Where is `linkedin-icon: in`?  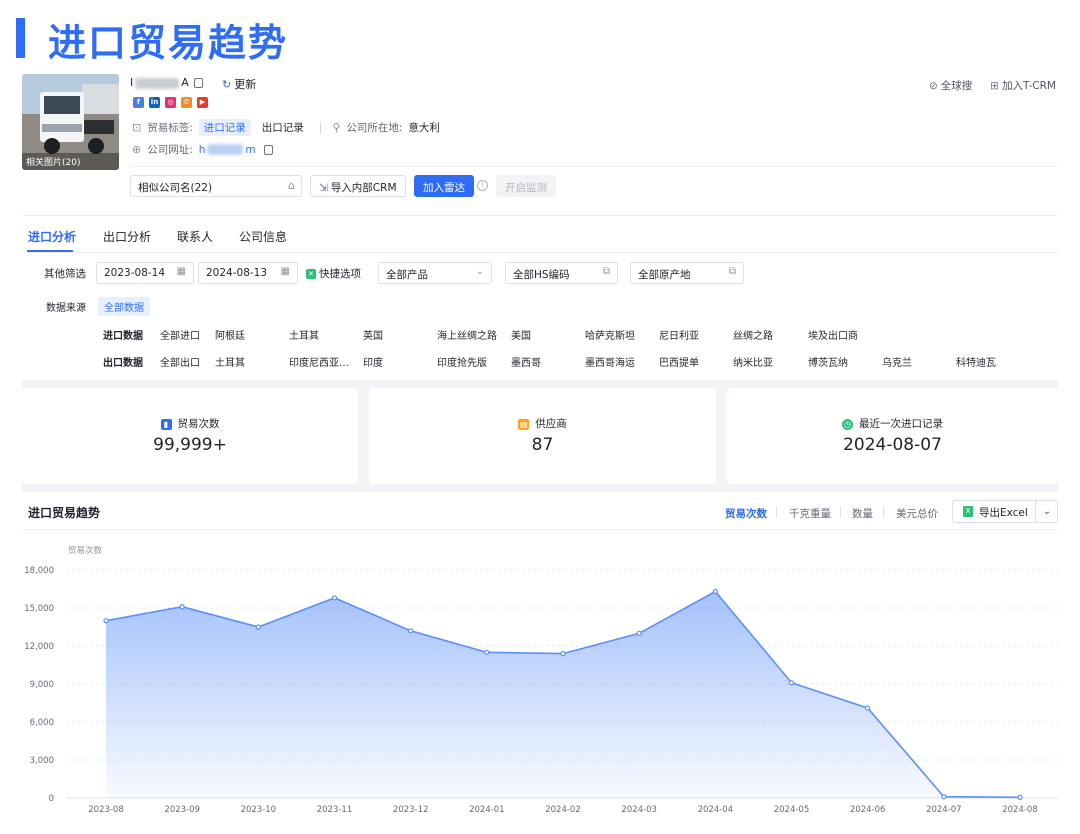 linkedin-icon: in is located at coordinates (154, 102).